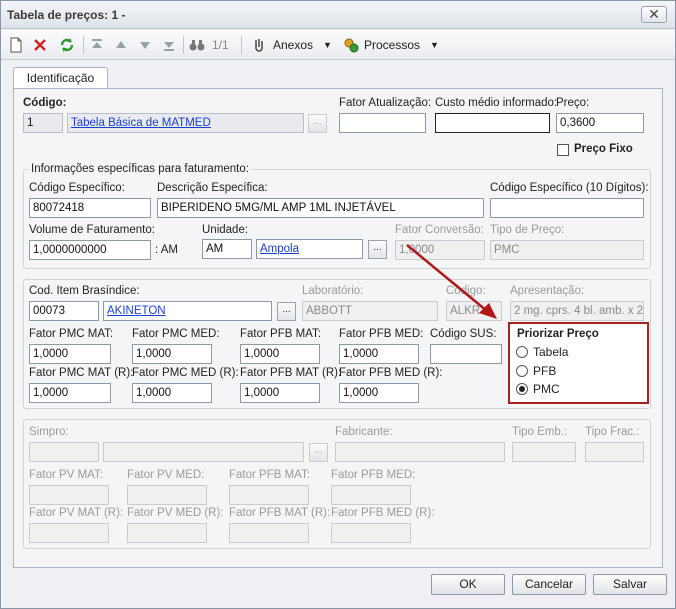 The width and height of the screenshot is (676, 609). Describe the element at coordinates (90, 208) in the screenshot. I see `codigo-especifico-input: 80072418` at that location.